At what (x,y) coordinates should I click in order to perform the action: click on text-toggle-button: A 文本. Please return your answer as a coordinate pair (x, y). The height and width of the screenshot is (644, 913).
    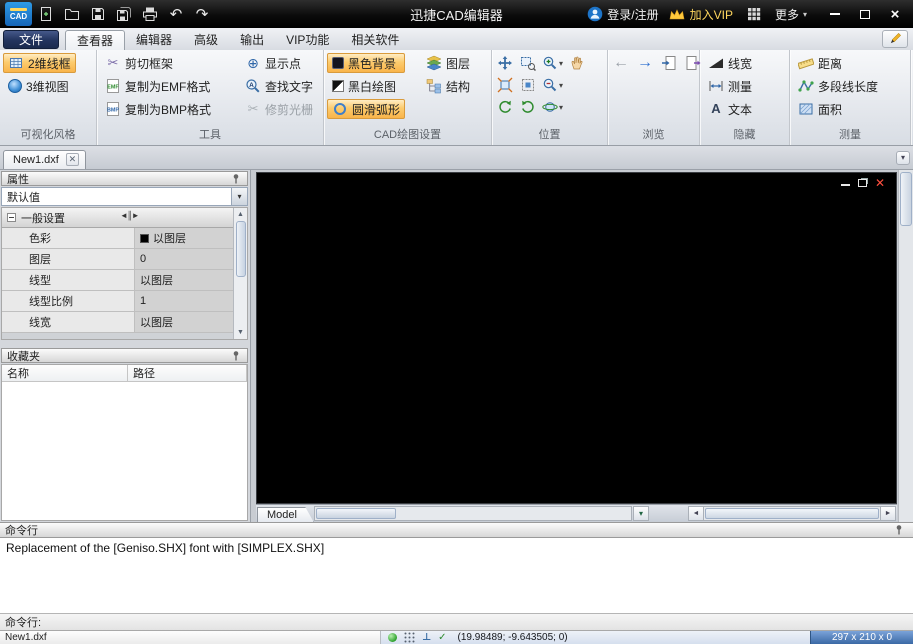
    Looking at the image, I should click on (730, 109).